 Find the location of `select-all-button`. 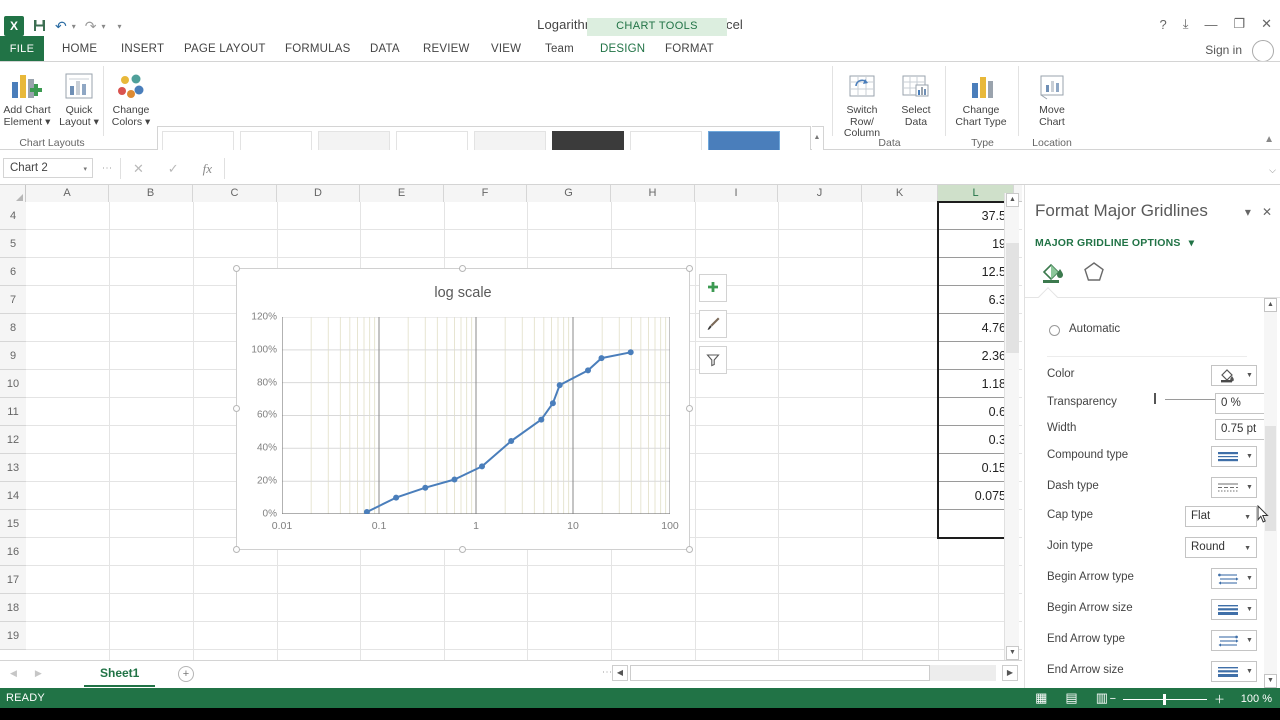

select-all-button is located at coordinates (13, 193).